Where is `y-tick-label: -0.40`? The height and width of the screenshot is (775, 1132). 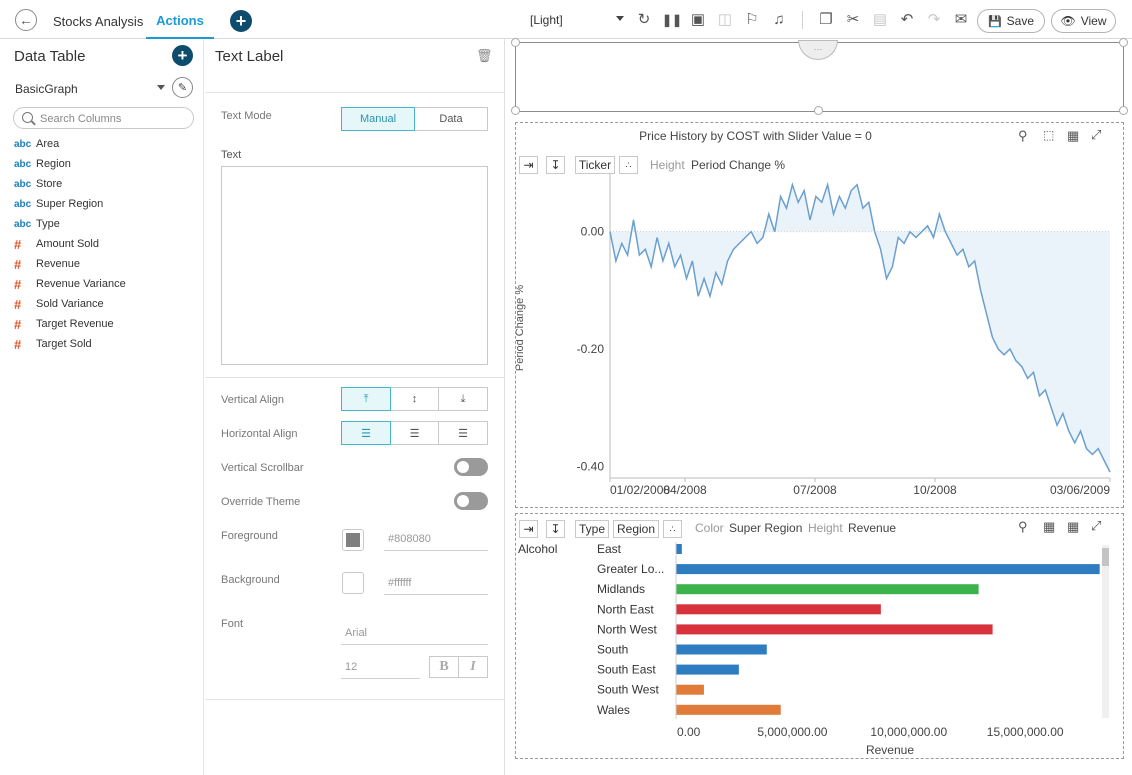 y-tick-label: -0.40 is located at coordinates (591, 466).